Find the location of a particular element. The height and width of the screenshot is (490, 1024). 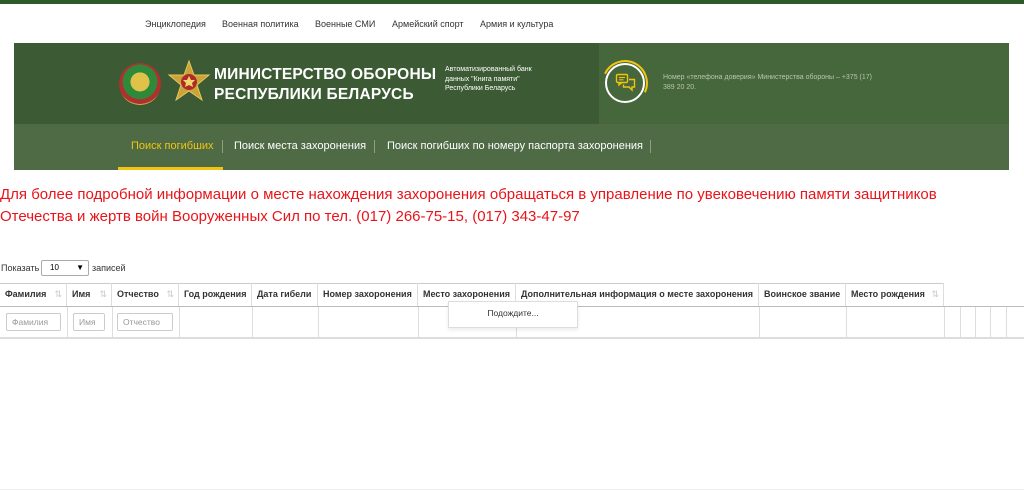

column-header-label: Воинское звание is located at coordinates (802, 294).